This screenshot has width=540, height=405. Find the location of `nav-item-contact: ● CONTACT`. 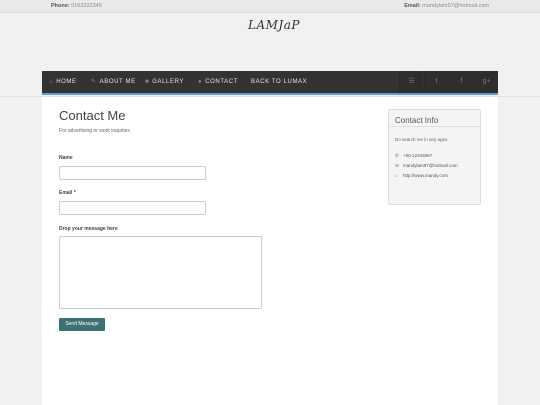

nav-item-contact: ● CONTACT is located at coordinates (218, 82).